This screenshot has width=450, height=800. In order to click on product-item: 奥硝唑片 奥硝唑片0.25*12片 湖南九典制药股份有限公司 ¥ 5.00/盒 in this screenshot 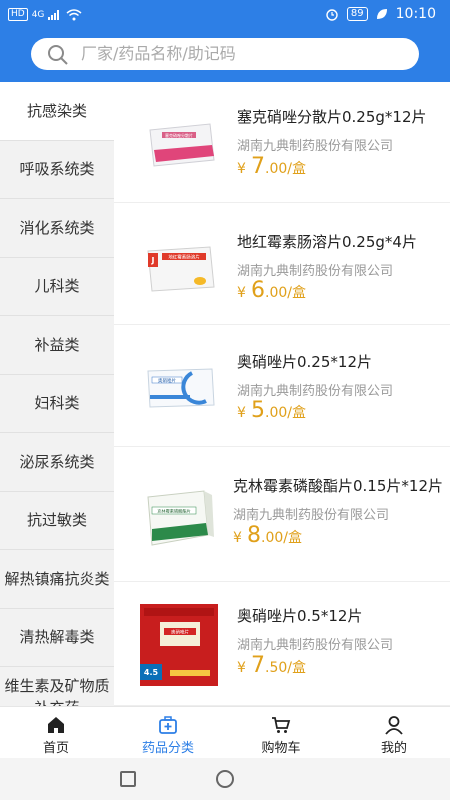, I will do `click(282, 386)`.